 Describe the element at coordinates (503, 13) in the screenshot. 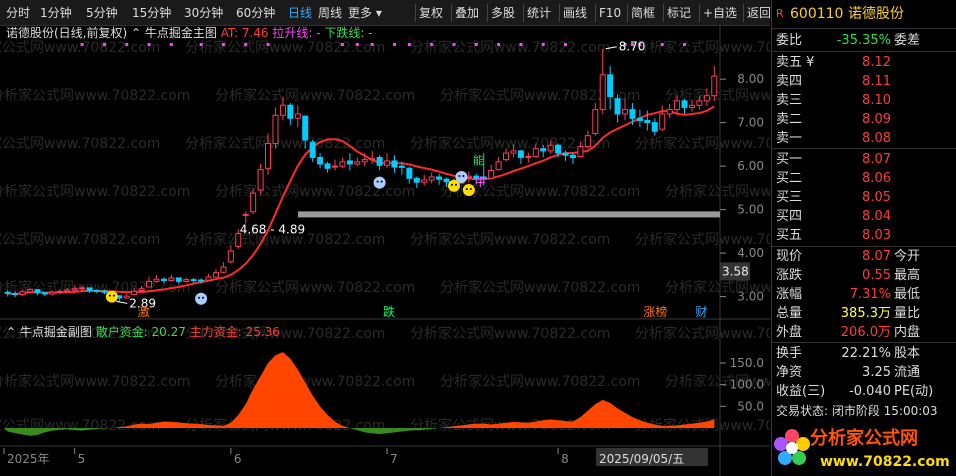

I see `toolbar-button-2: 多股` at that location.